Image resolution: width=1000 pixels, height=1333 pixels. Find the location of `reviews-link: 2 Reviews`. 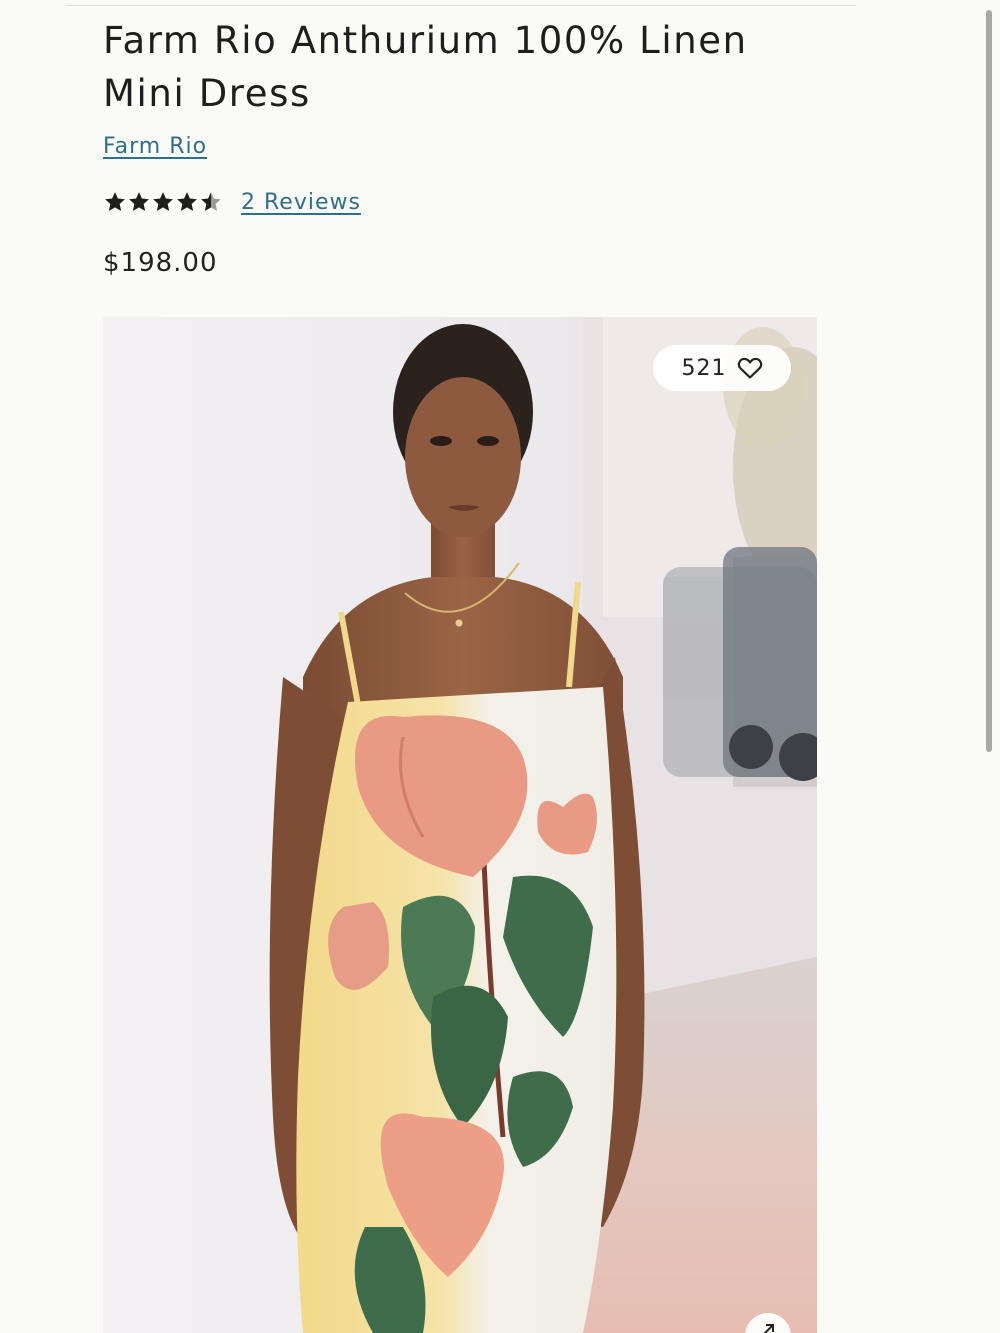

reviews-link: 2 Reviews is located at coordinates (301, 202).